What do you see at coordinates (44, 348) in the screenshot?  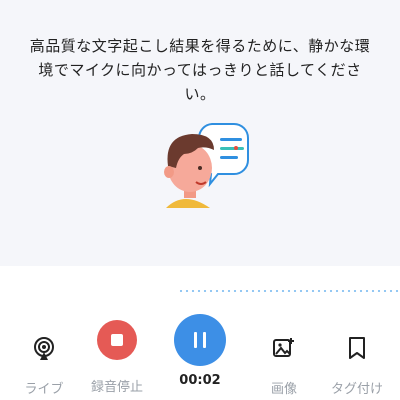 I see `live-broadcast-icon` at bounding box center [44, 348].